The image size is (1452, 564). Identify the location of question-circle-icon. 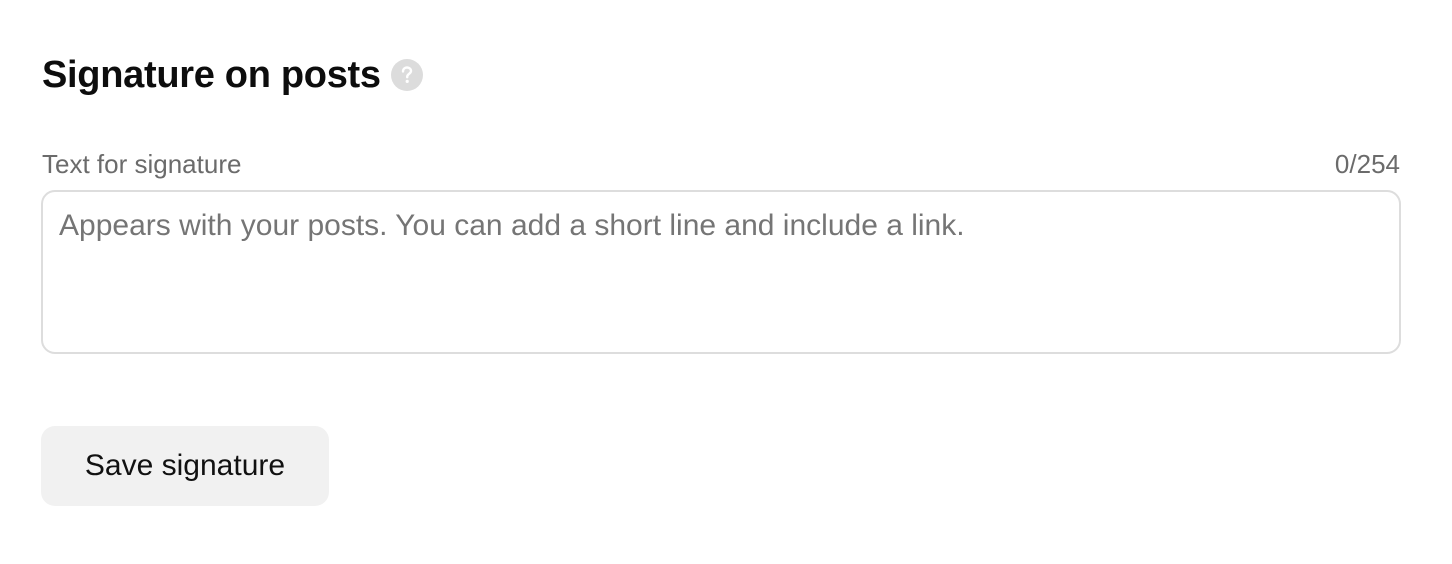
(406, 75).